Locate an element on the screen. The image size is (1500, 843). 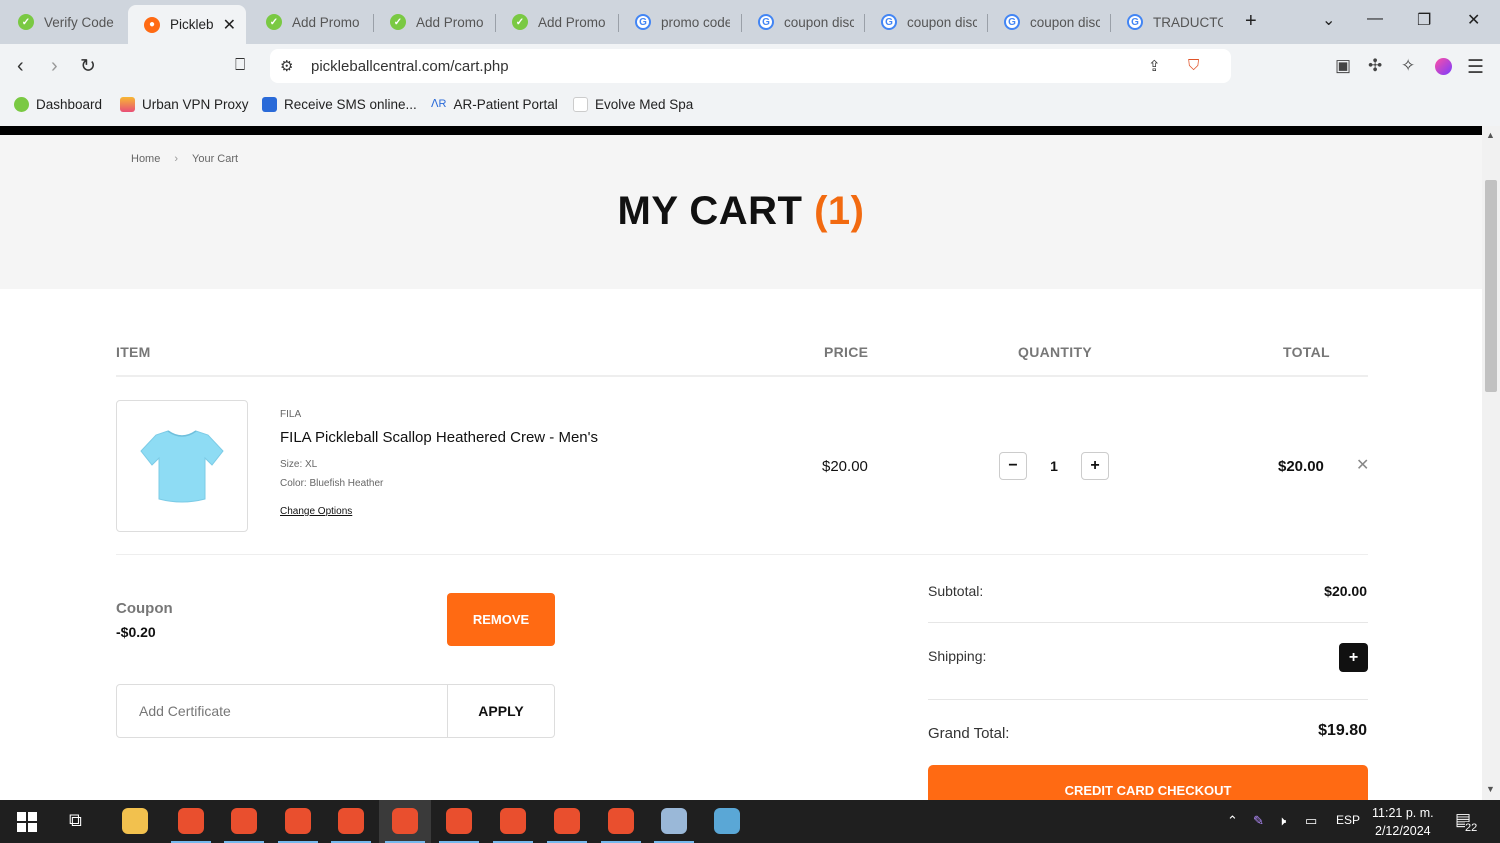
divider is located at coordinates (1148, 622).